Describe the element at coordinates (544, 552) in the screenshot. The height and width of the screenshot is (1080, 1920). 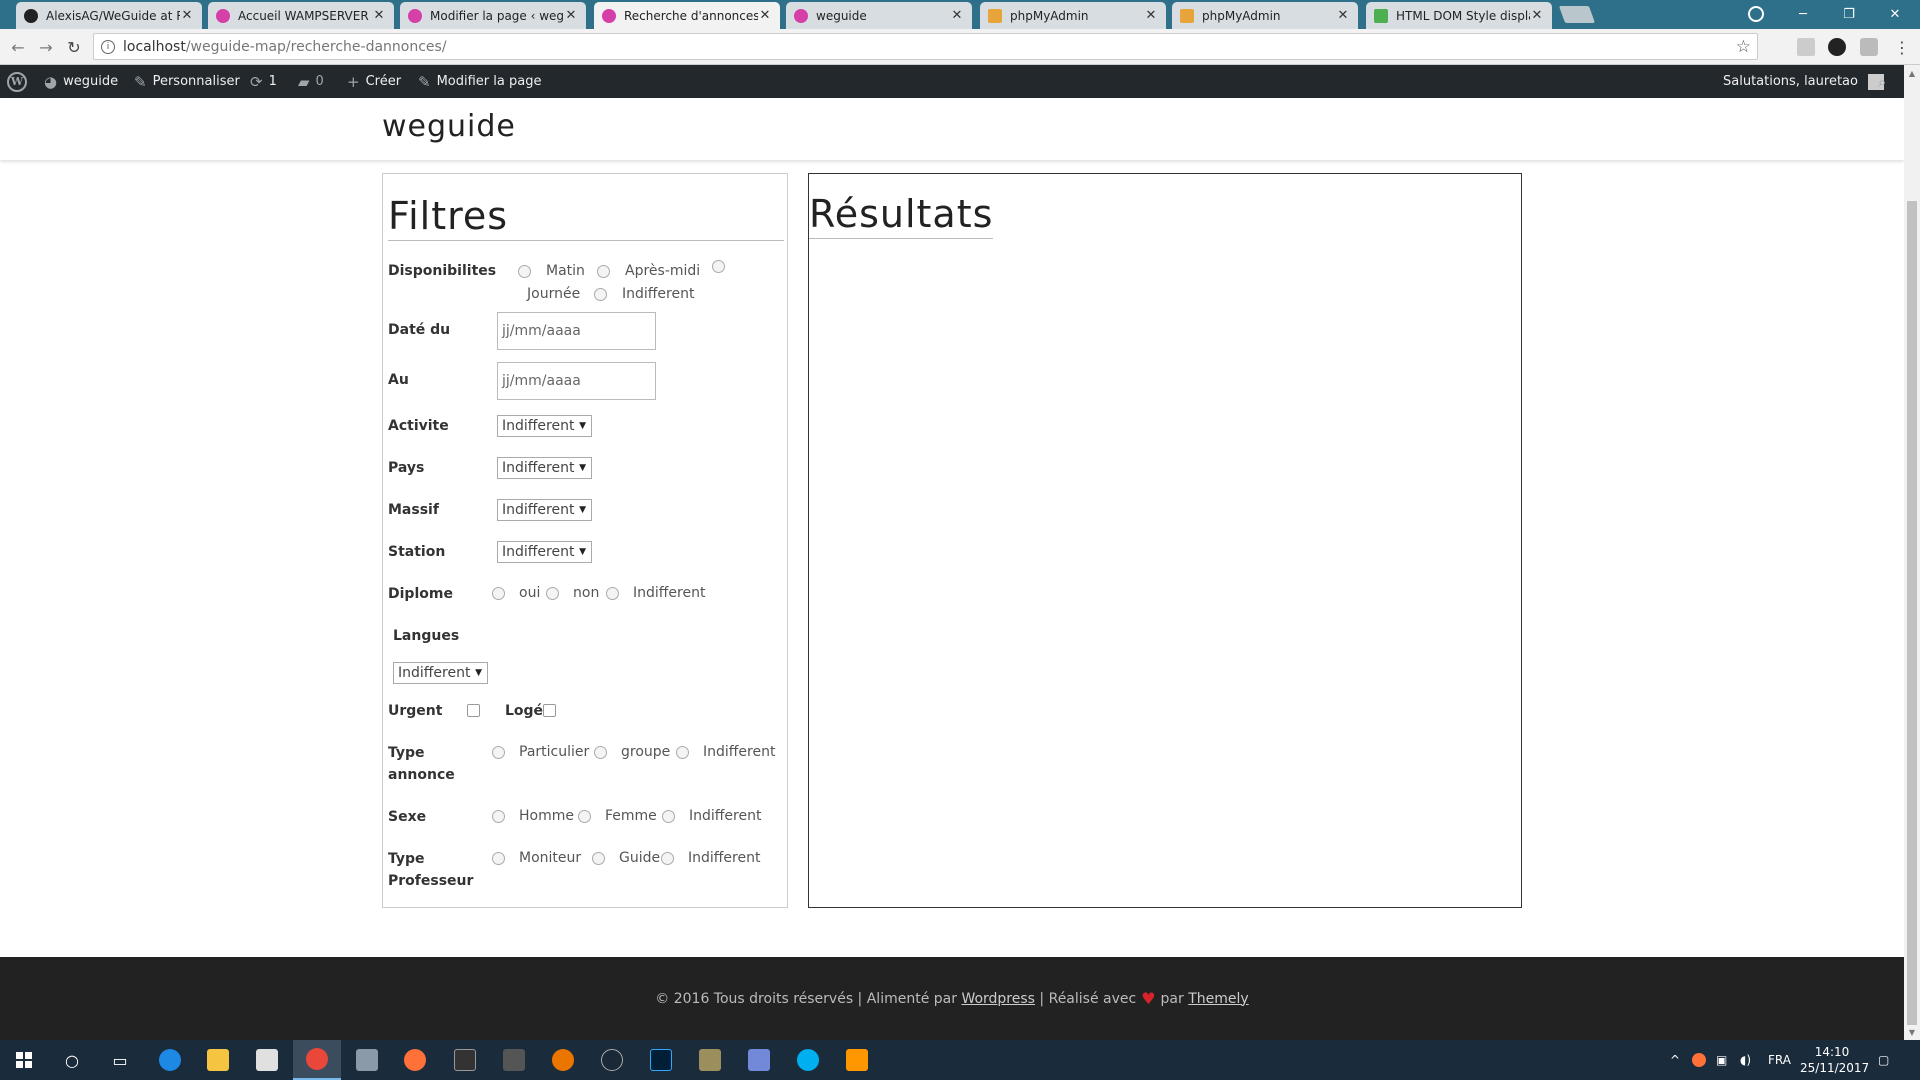
I see `station-select: Indifferent ▼` at that location.